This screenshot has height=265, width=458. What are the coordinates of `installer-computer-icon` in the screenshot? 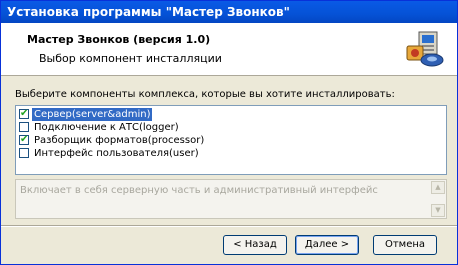 It's located at (425, 49).